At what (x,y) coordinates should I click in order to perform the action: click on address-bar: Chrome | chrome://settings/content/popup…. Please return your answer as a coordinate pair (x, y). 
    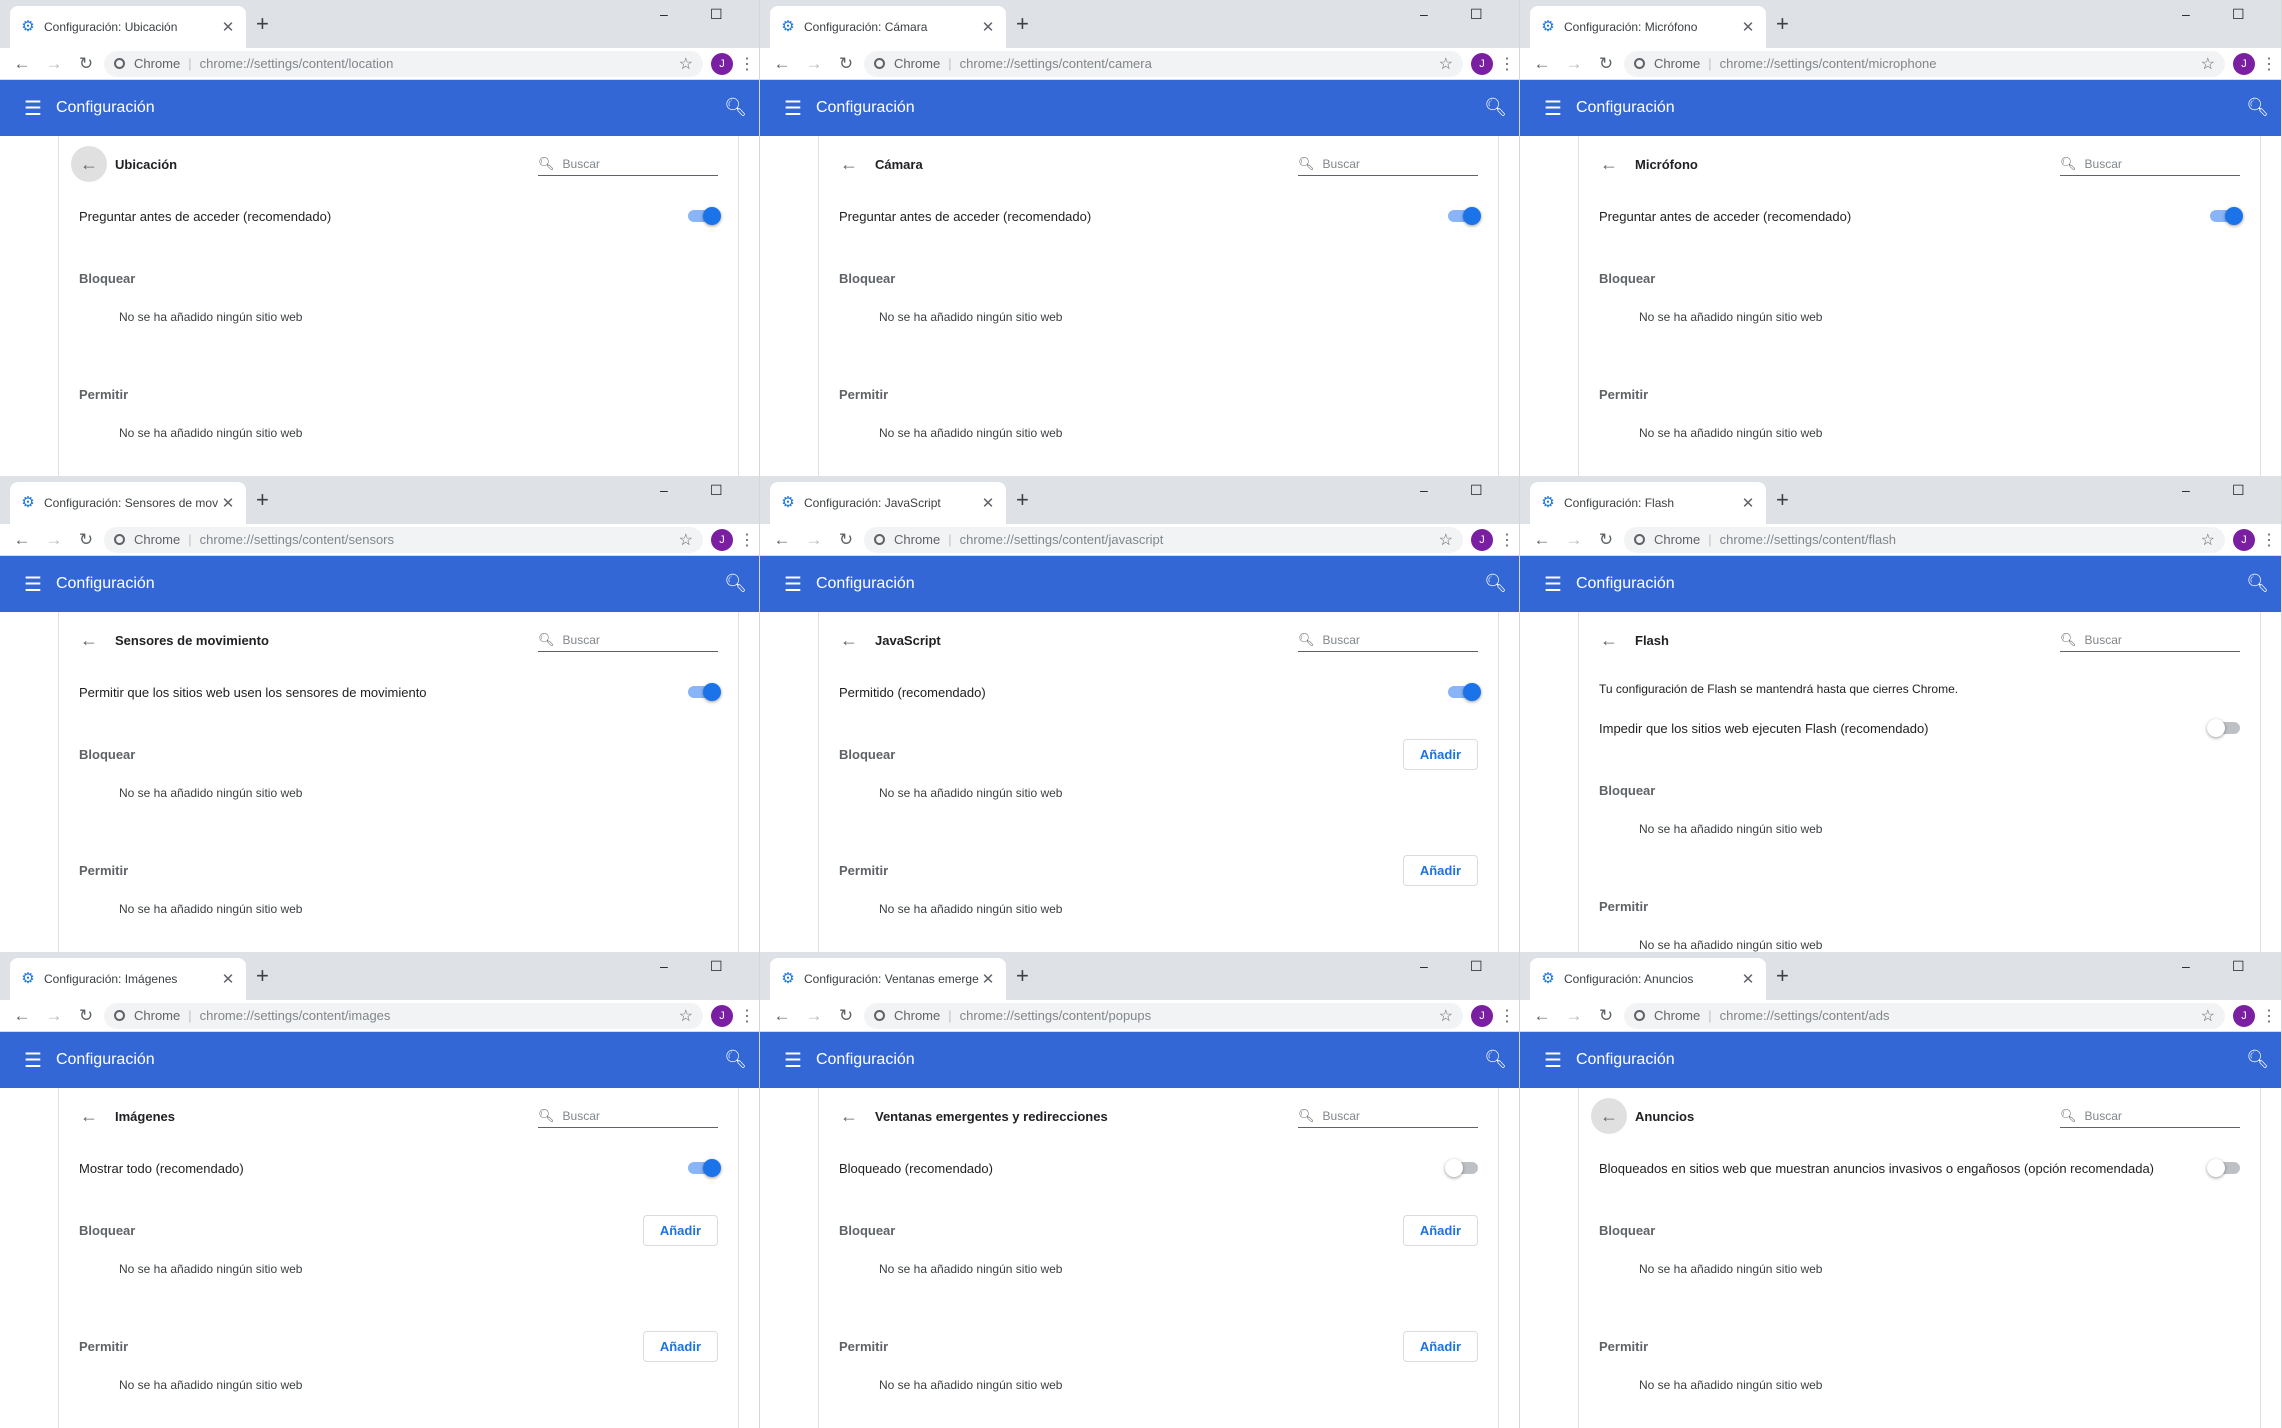
    Looking at the image, I should click on (1163, 1015).